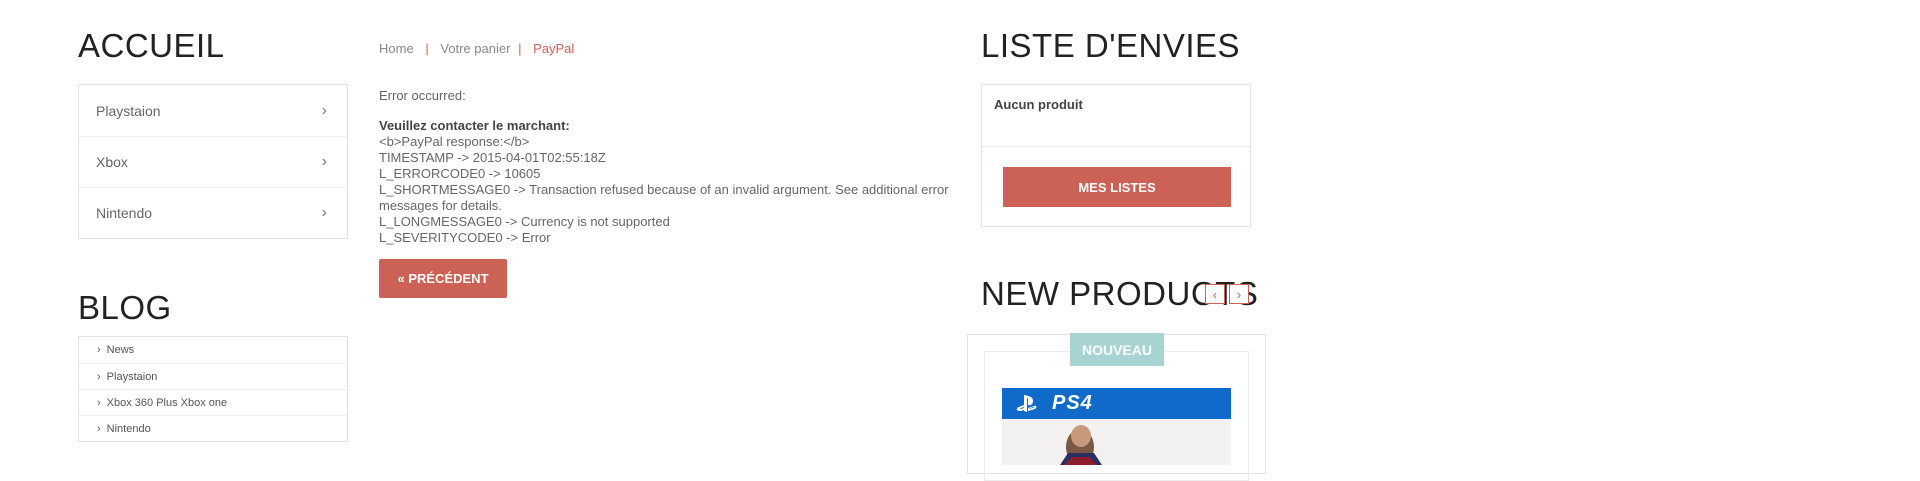  I want to click on category-label: Playstaion, so click(128, 110).